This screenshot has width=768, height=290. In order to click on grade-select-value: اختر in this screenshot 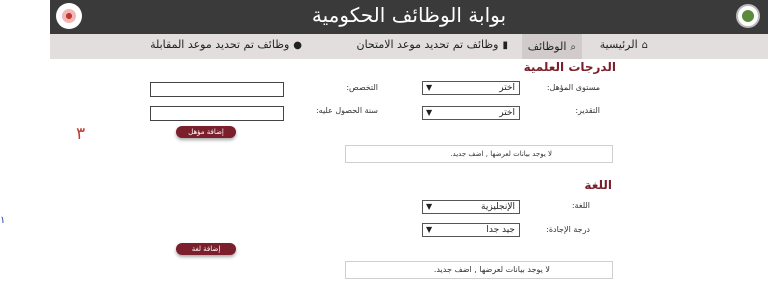, I will do `click(507, 113)`.